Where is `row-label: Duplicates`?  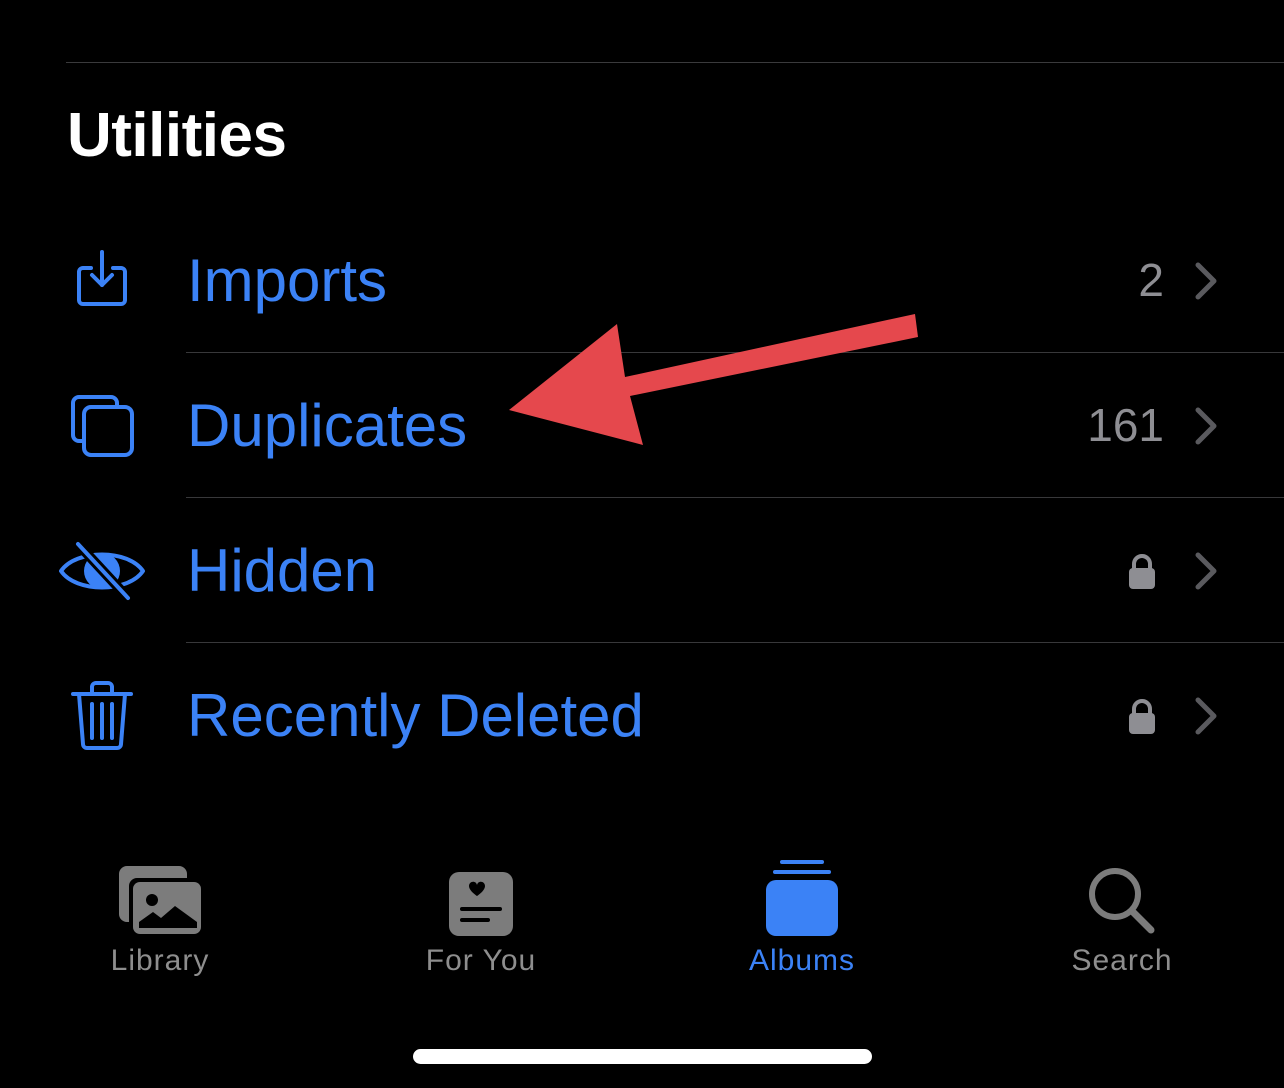 row-label: Duplicates is located at coordinates (327, 425).